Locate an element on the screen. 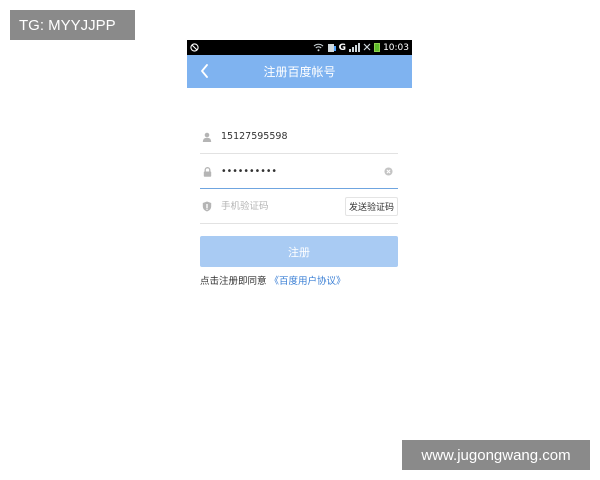  agreement-text: 点击注册即同意 《百度用户协议》 is located at coordinates (273, 280).